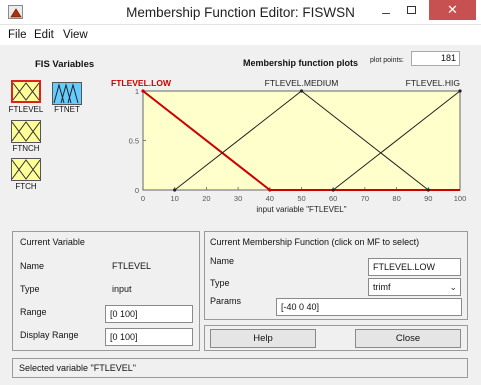 Image resolution: width=481 pixels, height=385 pixels. I want to click on mf-type-label: Type, so click(220, 283).